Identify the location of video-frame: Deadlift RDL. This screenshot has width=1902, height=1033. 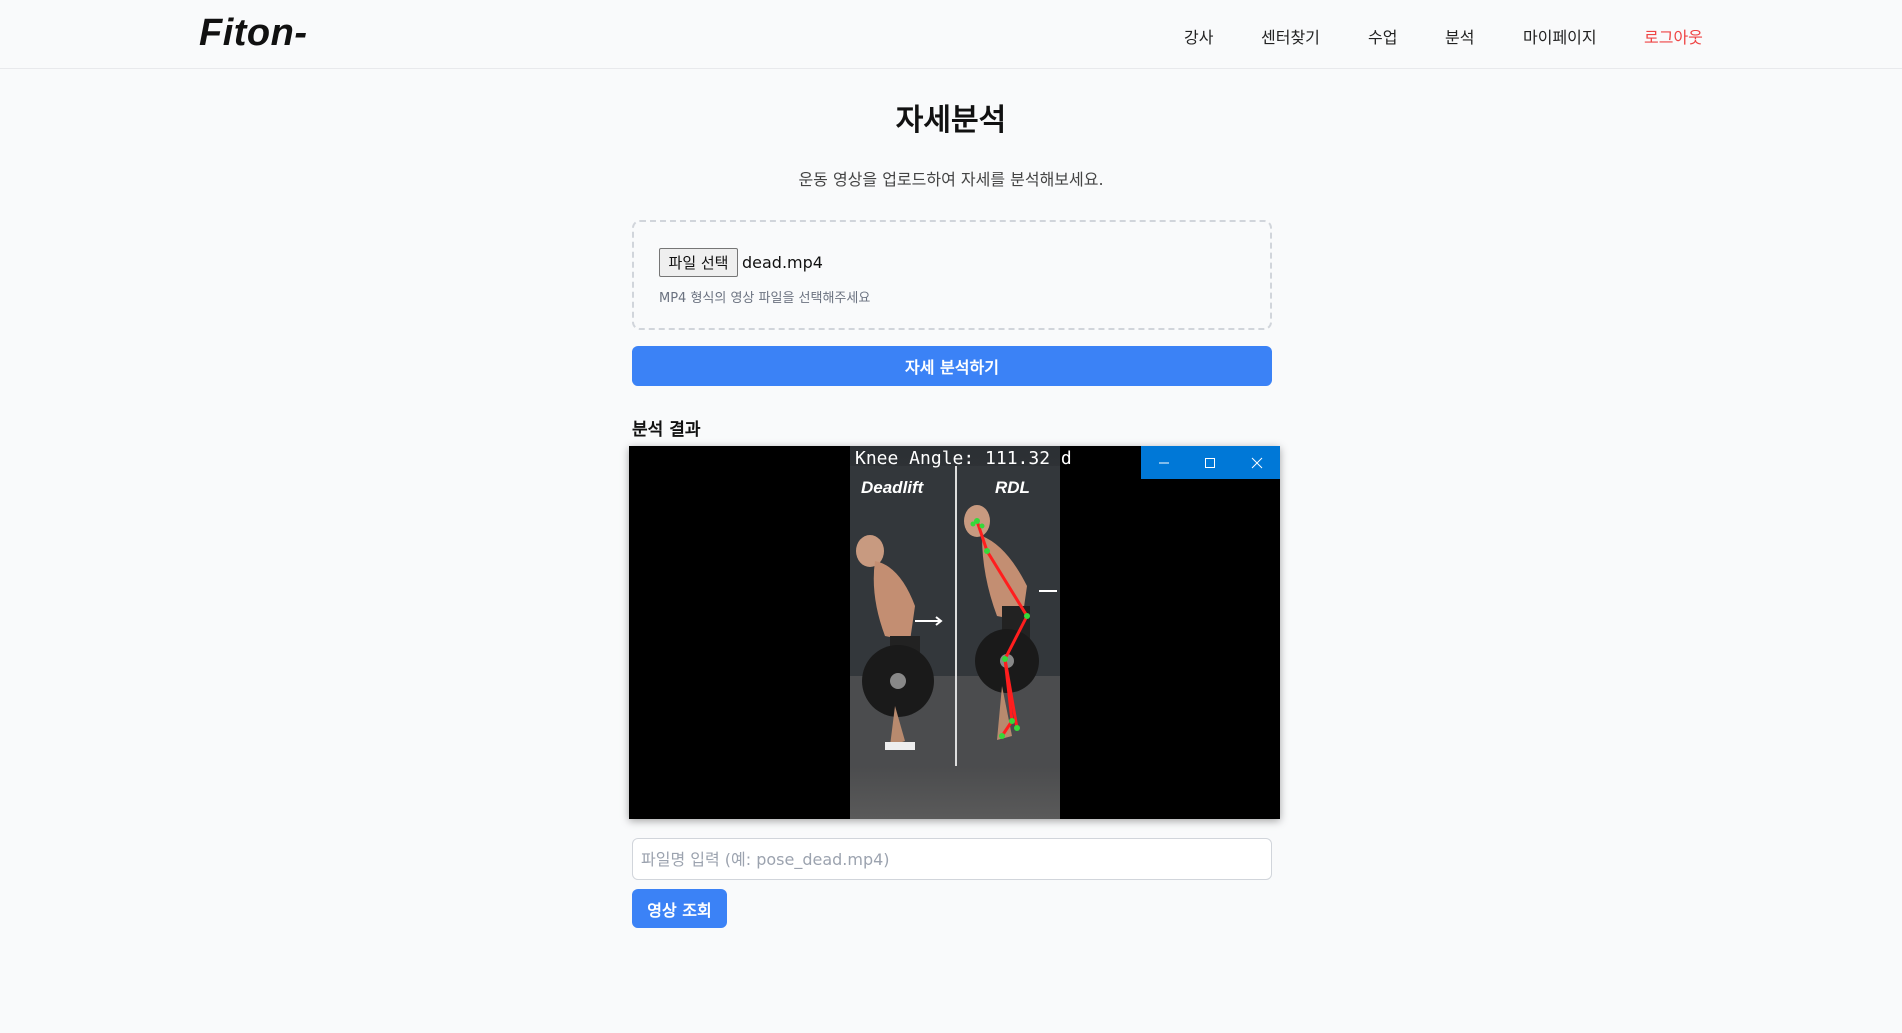
(955, 632).